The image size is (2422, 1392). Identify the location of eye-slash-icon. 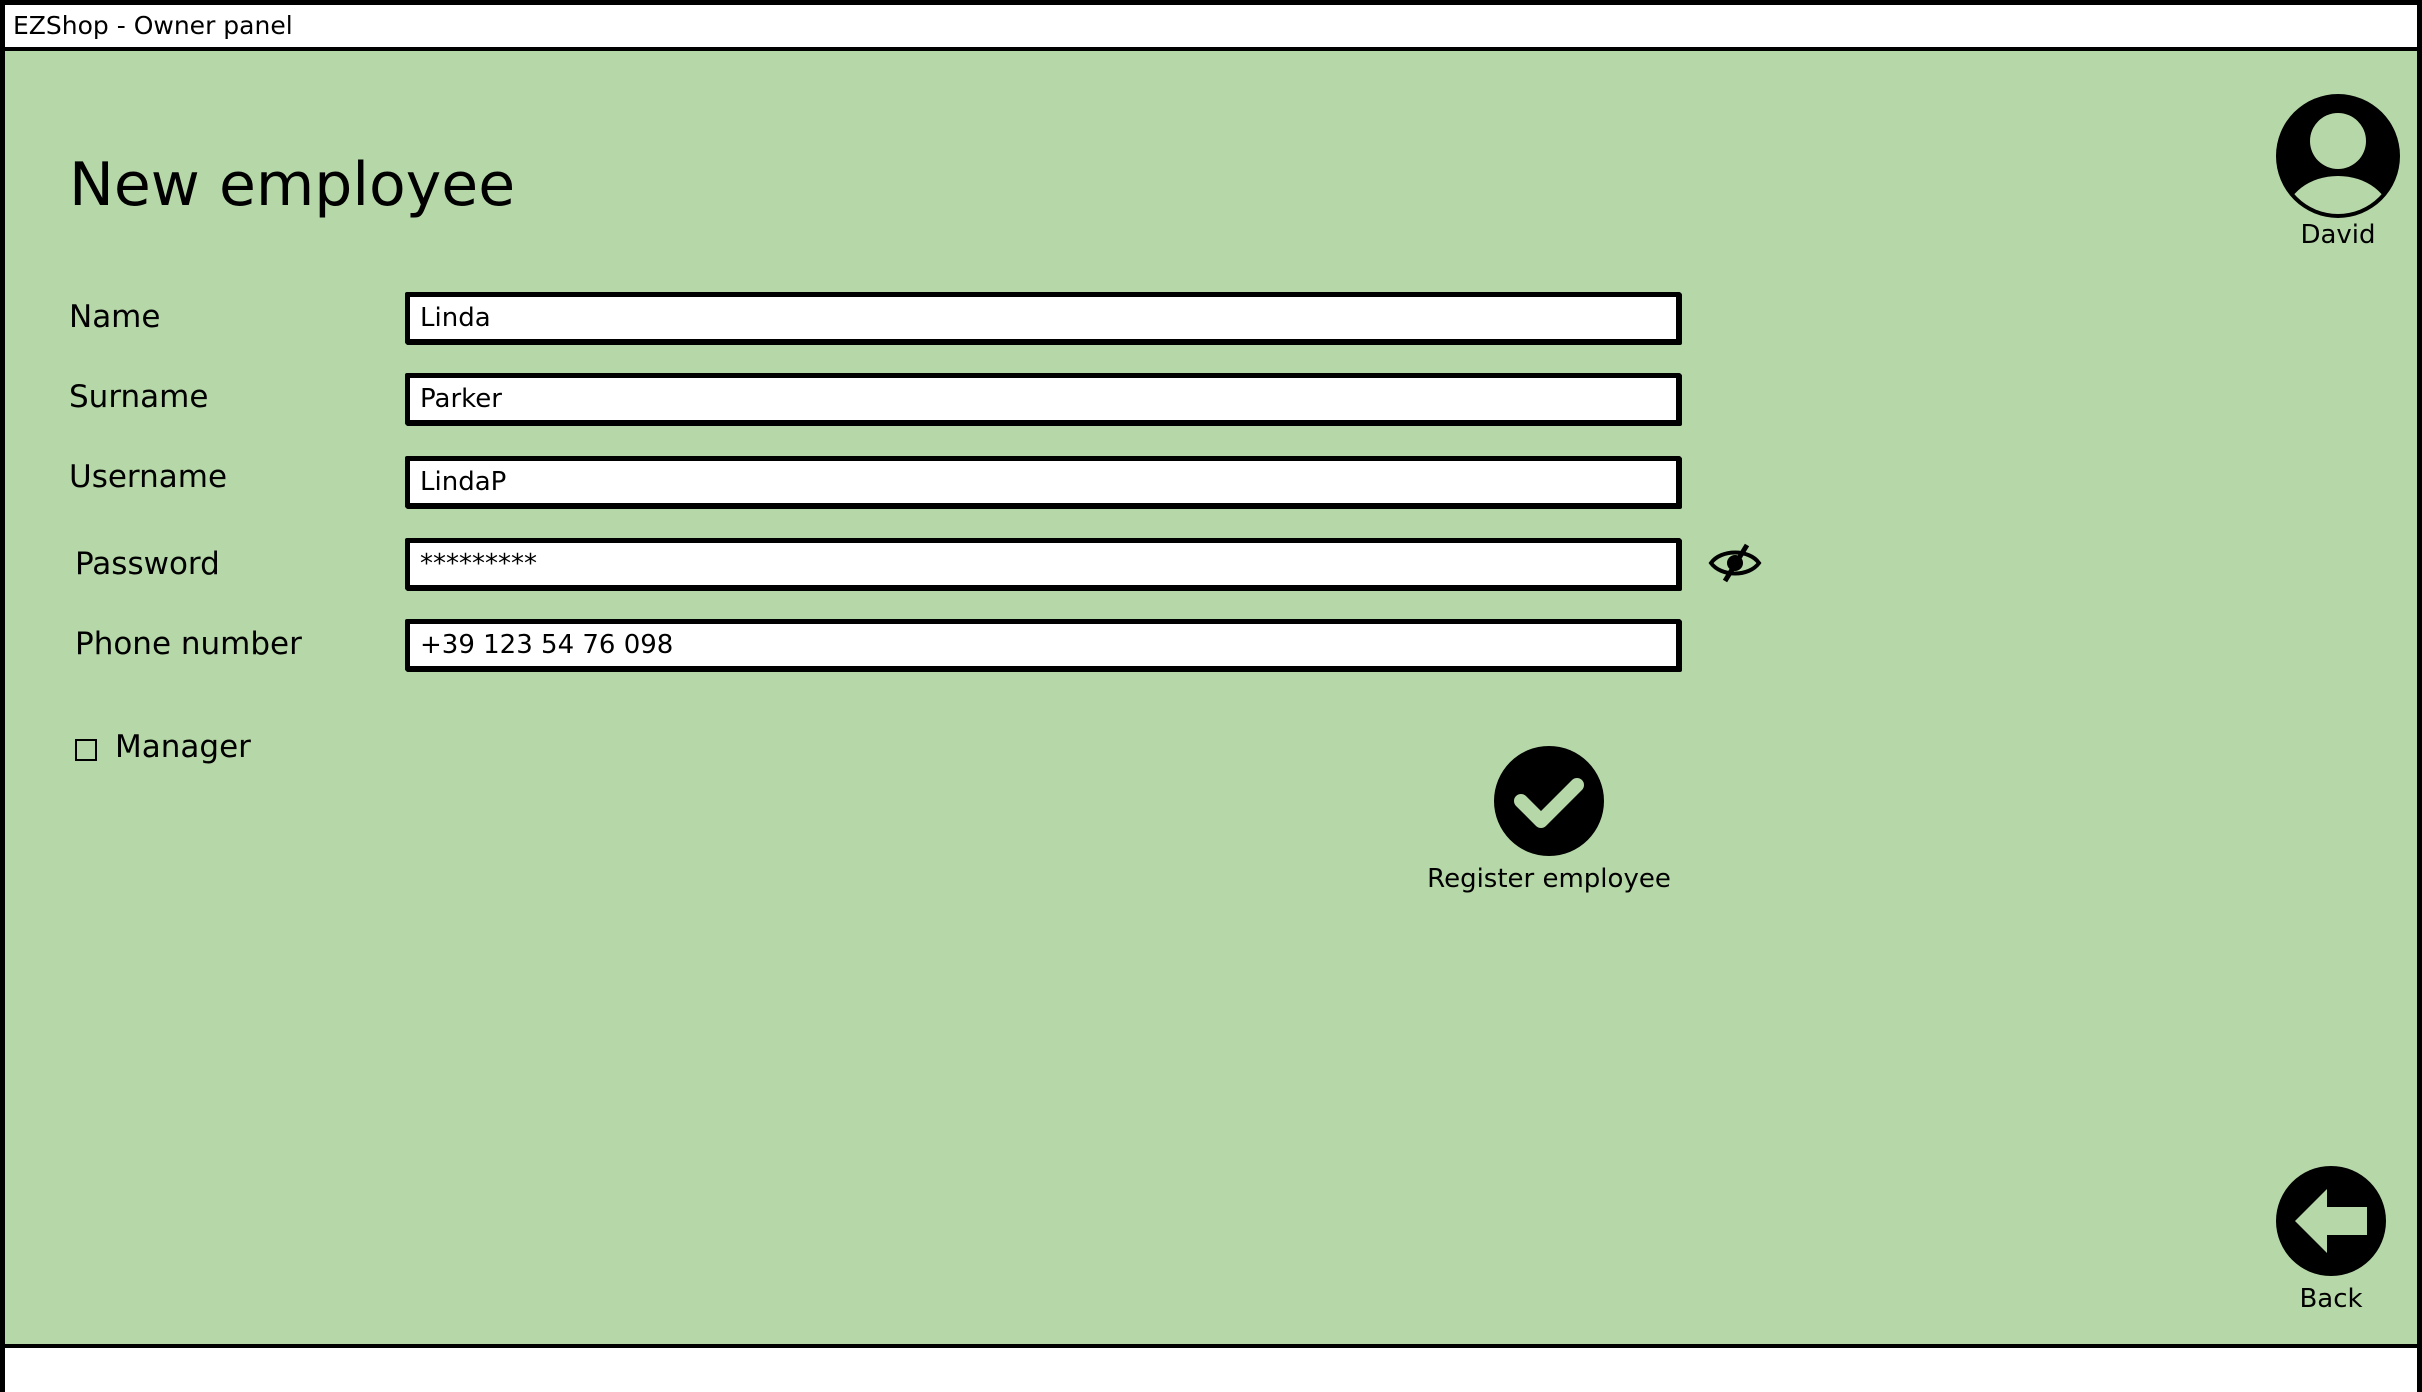
(1735, 563).